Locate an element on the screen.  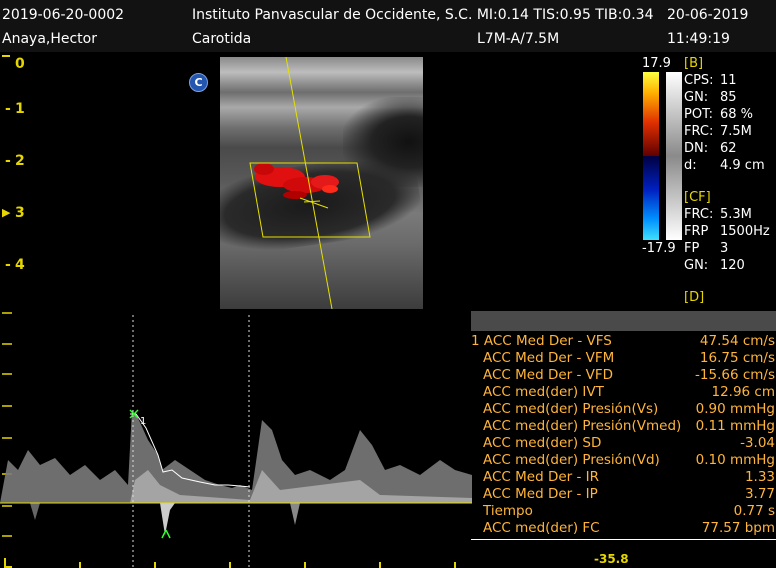
measurement-value: 12.96 cm is located at coordinates (743, 392).